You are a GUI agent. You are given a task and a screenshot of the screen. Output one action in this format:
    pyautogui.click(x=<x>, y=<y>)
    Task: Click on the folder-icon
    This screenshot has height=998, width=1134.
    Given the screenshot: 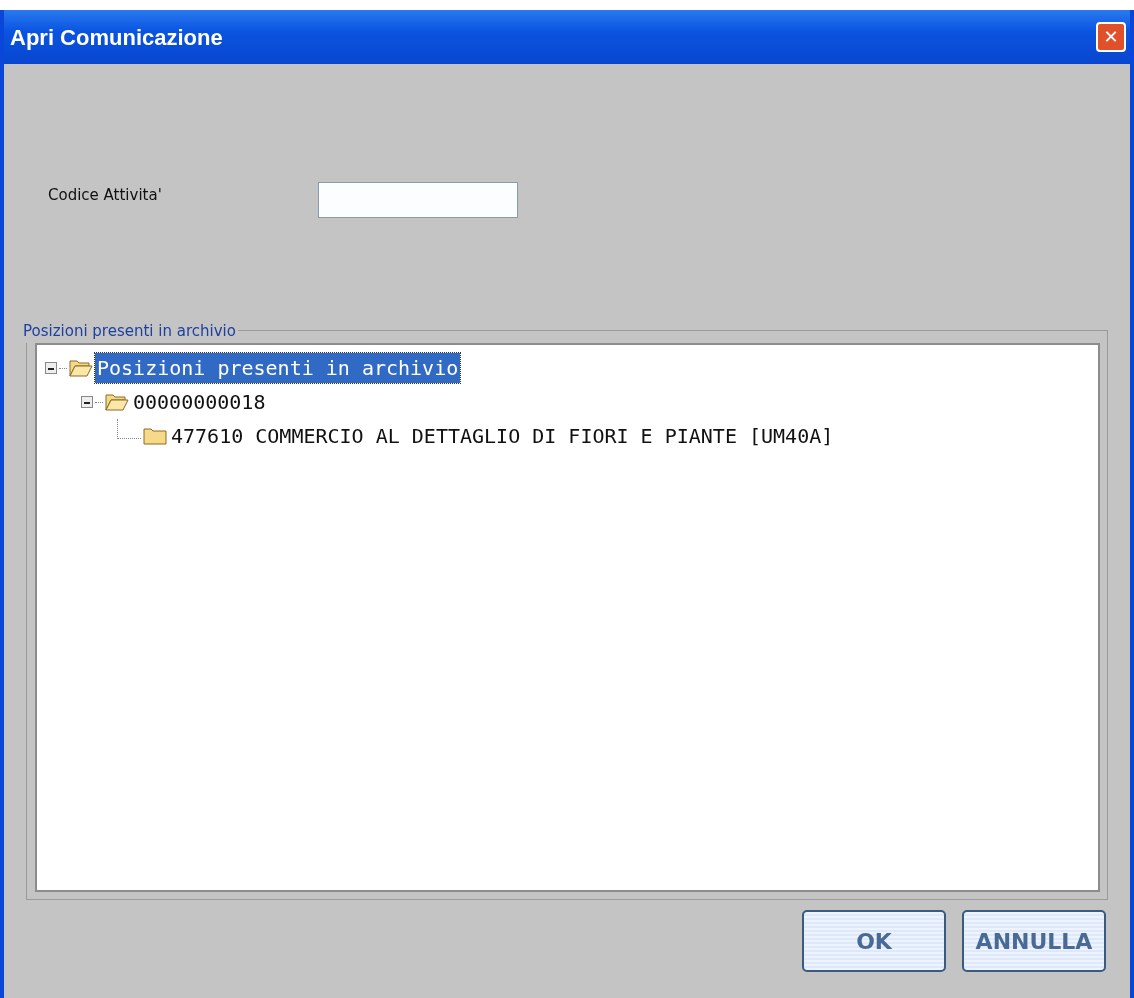 What is the action you would take?
    pyautogui.click(x=155, y=436)
    